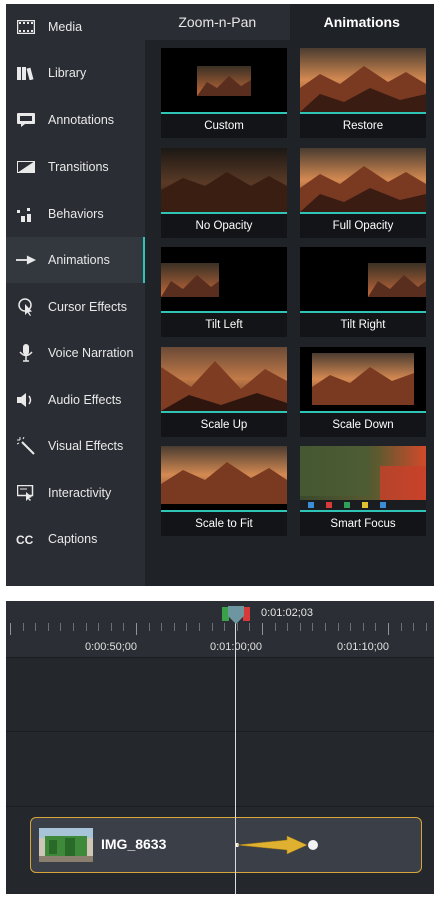 This screenshot has width=435, height=897. I want to click on sidebar-item-media: Media, so click(75, 27).